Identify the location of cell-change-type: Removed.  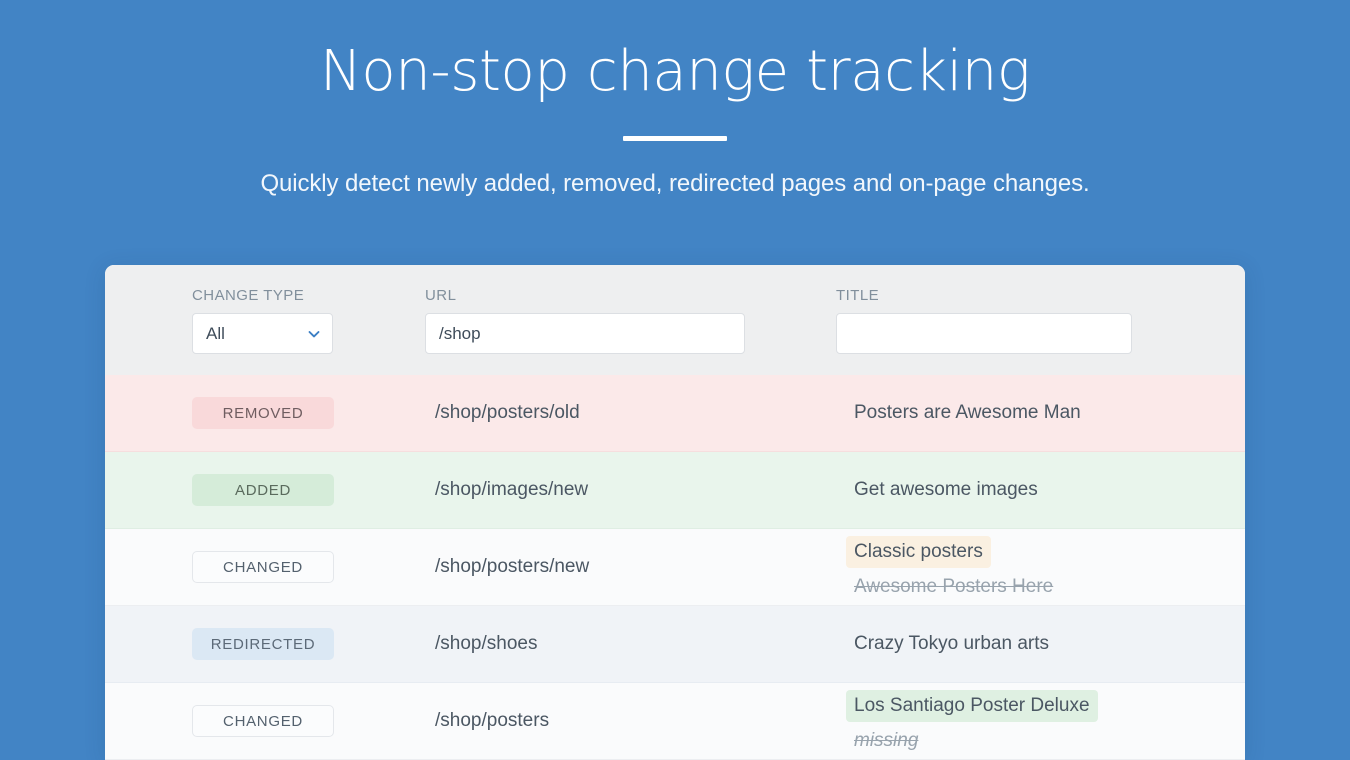
(270, 413).